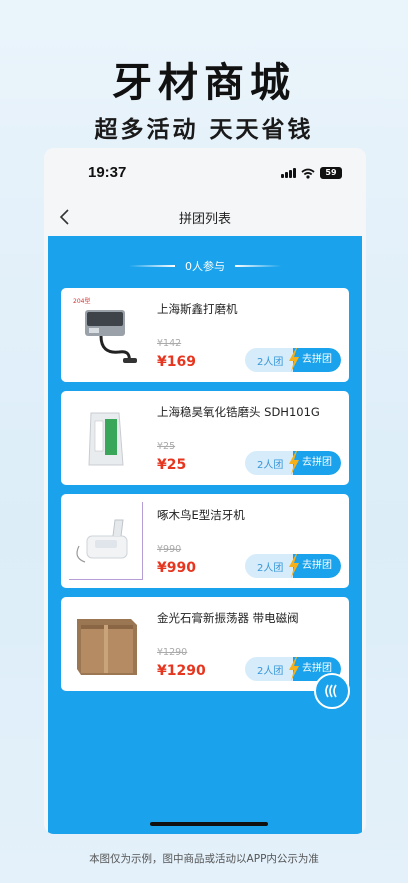  Describe the element at coordinates (172, 465) in the screenshot. I see `group-price: ¥25` at that location.